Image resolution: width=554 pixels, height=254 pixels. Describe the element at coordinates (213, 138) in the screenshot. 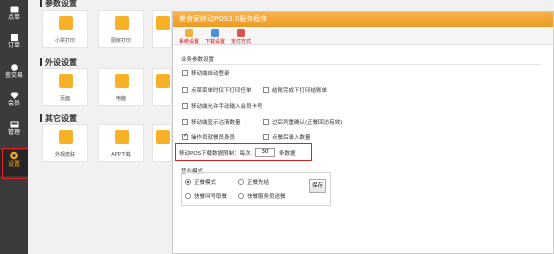

I see `option-label: 操作员就餐员身员` at that location.